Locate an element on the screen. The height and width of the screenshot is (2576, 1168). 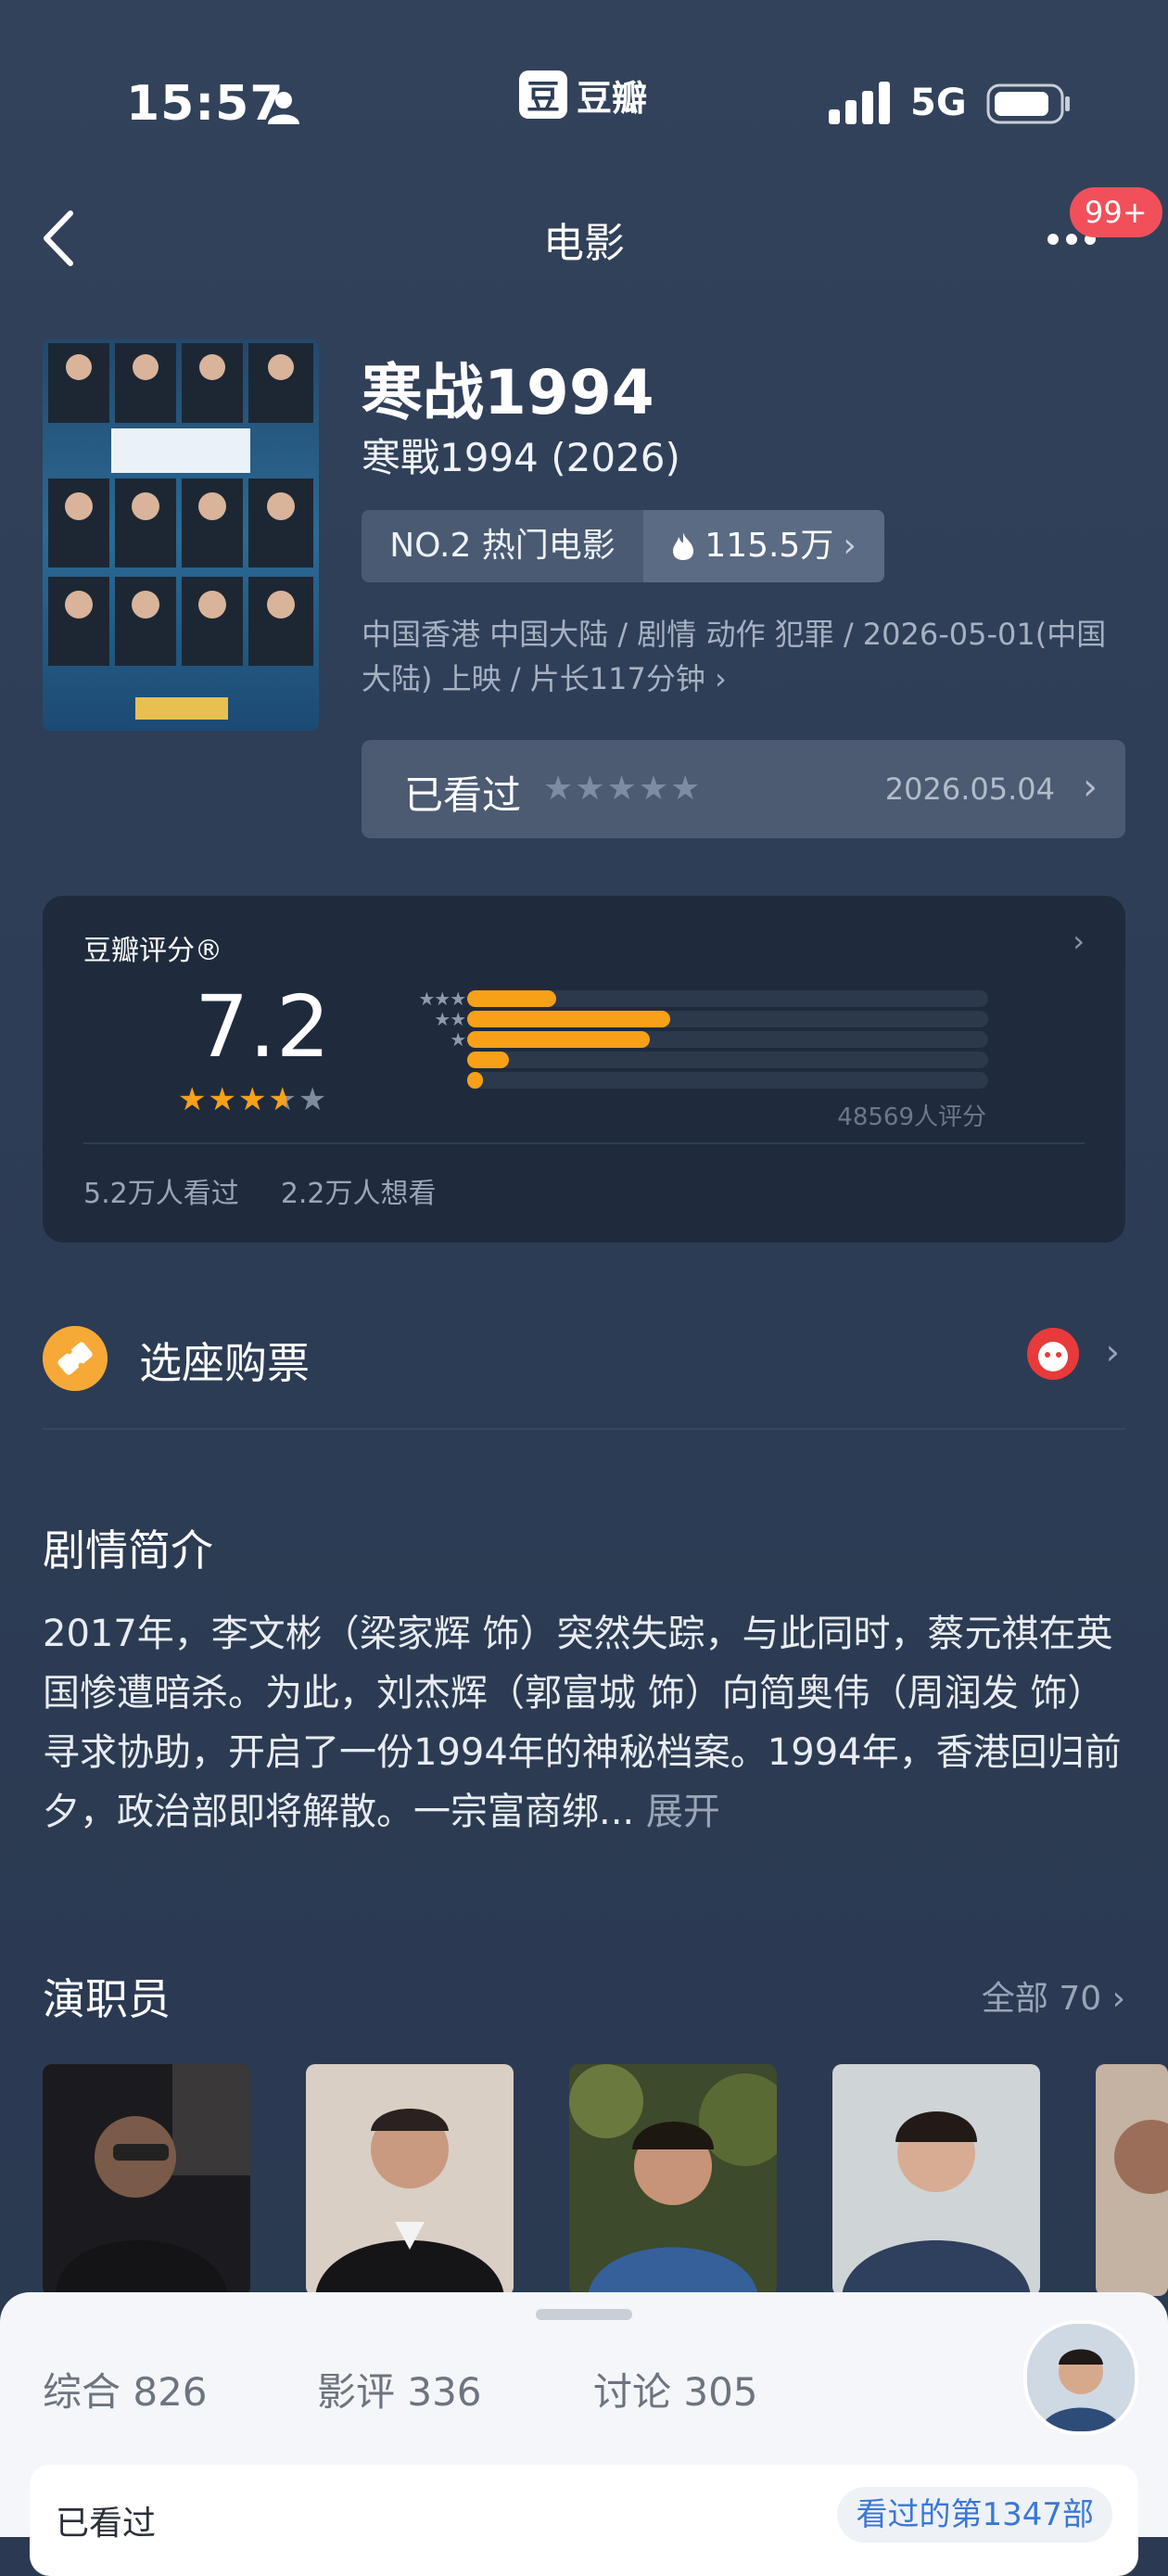
tab-discussions: 讨论 305 is located at coordinates (675, 2389).